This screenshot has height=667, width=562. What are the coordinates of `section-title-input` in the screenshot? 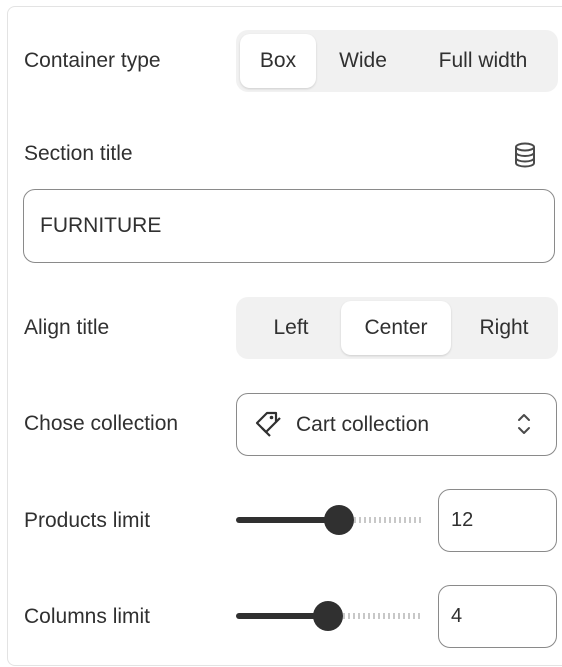 It's located at (289, 226).